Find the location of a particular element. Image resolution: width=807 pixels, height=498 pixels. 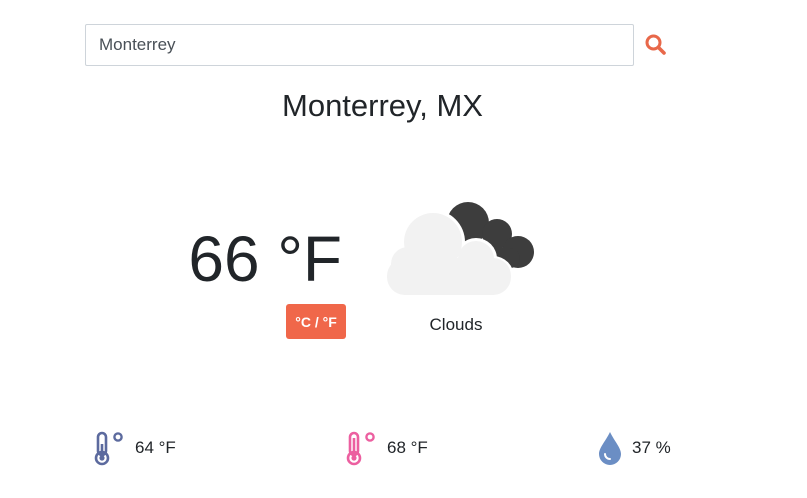

search-bar is located at coordinates (380, 45).